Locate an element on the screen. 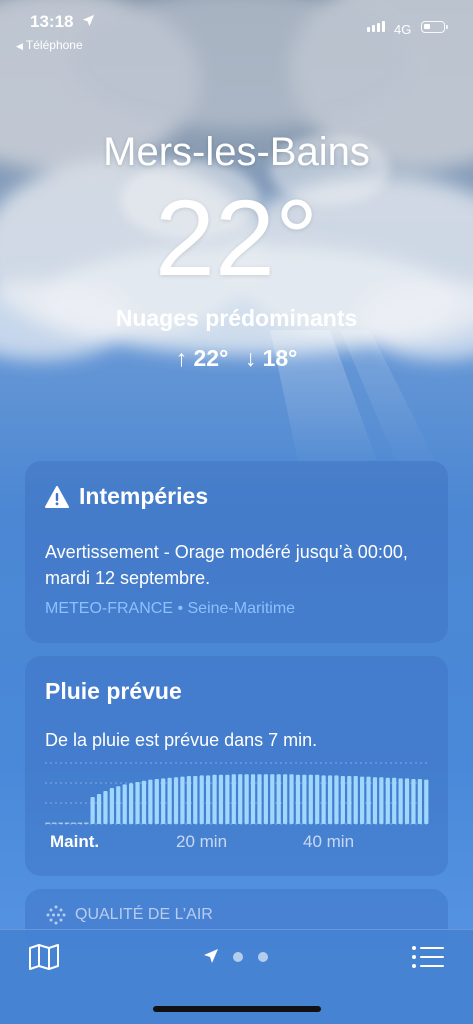 The width and height of the screenshot is (473, 1024). air-quality-icon is located at coordinates (56, 915).